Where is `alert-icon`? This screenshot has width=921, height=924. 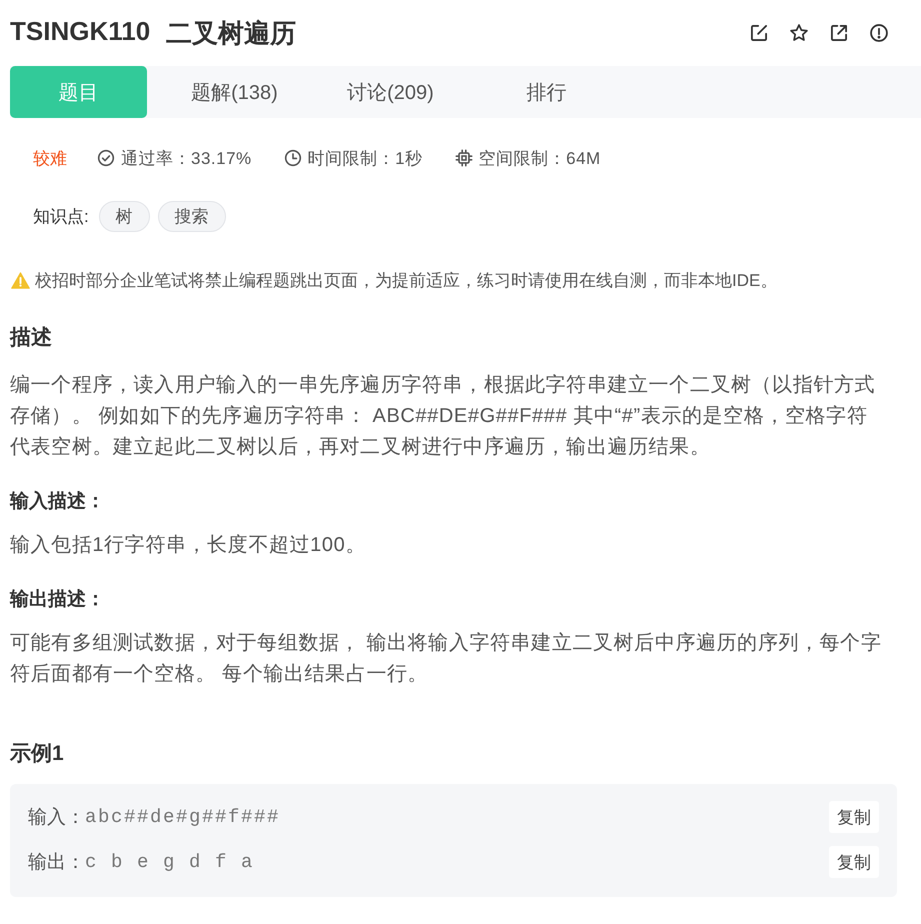 alert-icon is located at coordinates (879, 33).